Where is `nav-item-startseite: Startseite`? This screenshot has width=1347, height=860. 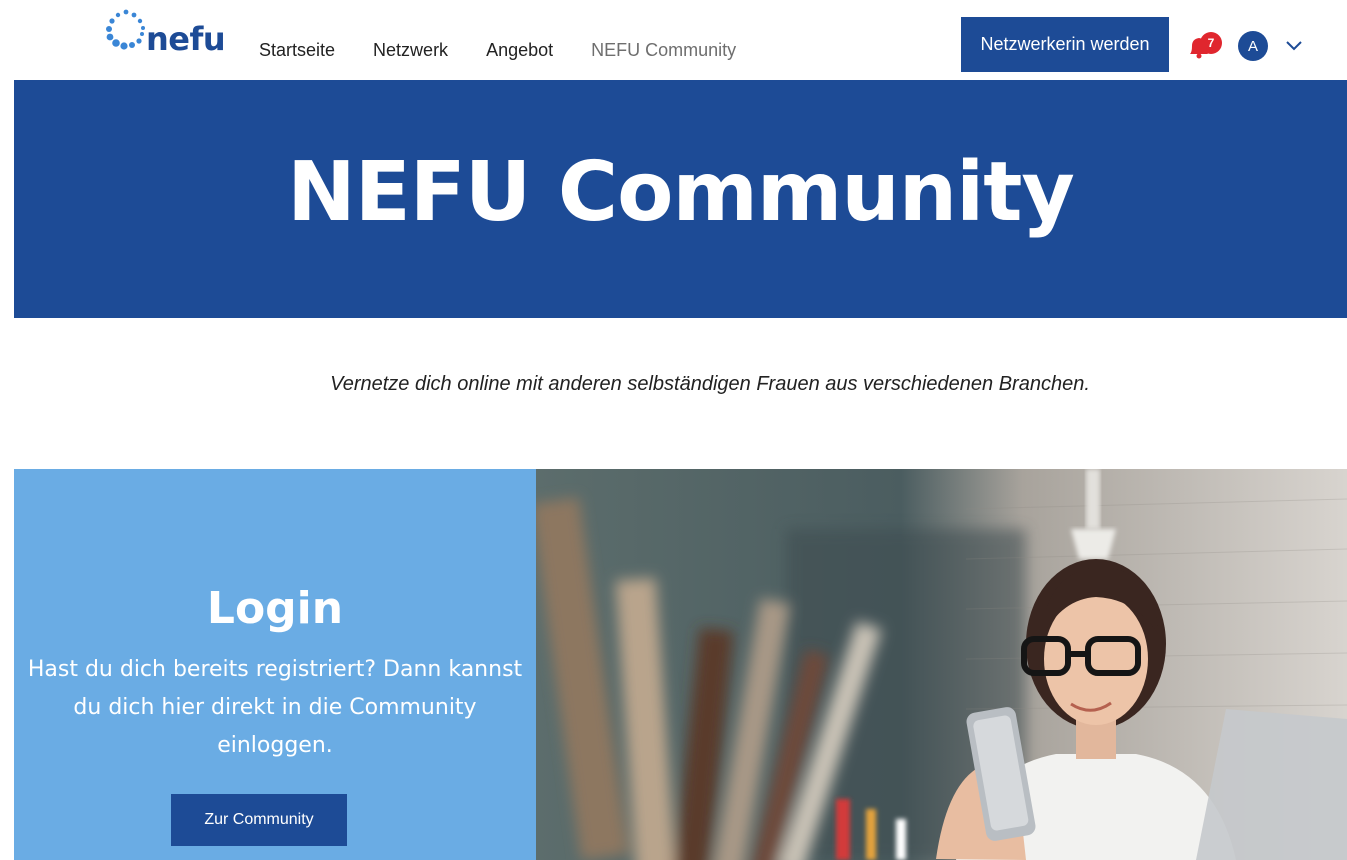 nav-item-startseite: Startseite is located at coordinates (297, 50).